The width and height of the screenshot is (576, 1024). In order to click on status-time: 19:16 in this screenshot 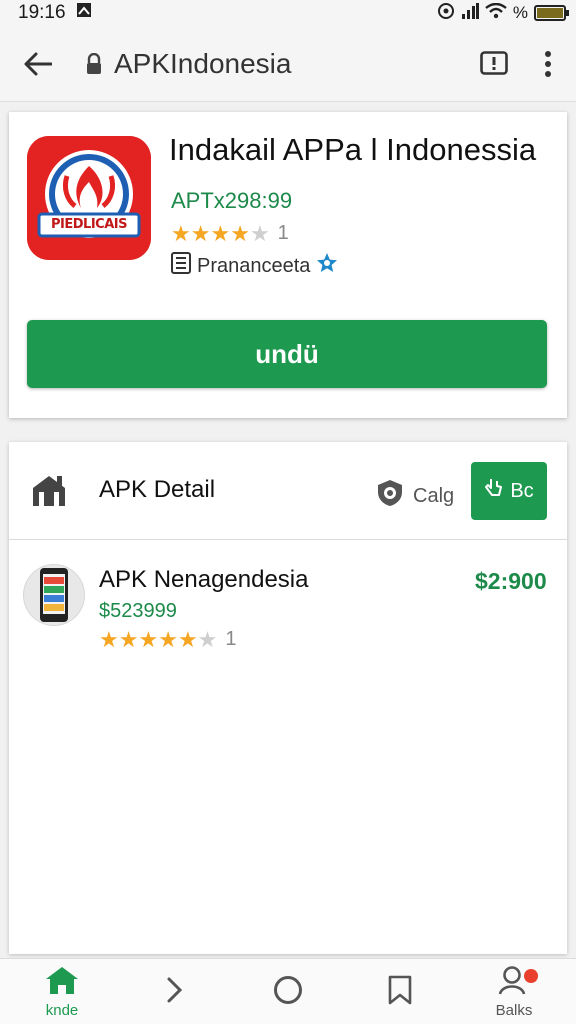, I will do `click(42, 12)`.